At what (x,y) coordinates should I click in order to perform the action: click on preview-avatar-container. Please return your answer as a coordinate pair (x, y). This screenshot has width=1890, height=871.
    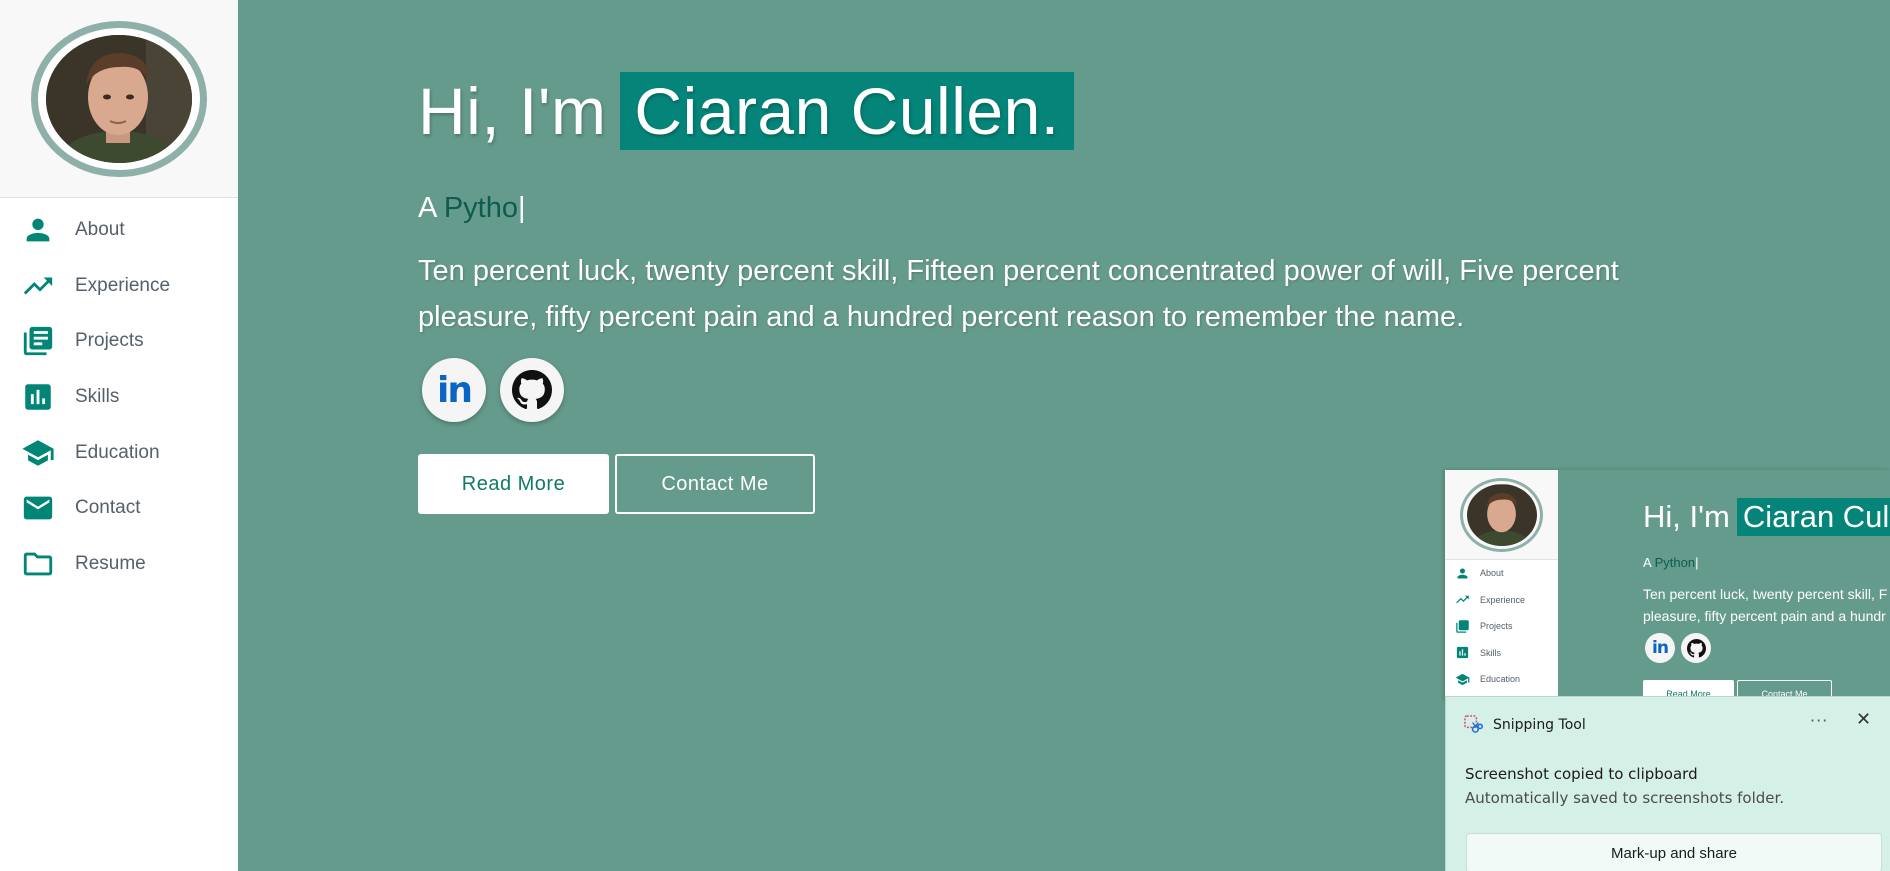
    Looking at the image, I should click on (1501, 515).